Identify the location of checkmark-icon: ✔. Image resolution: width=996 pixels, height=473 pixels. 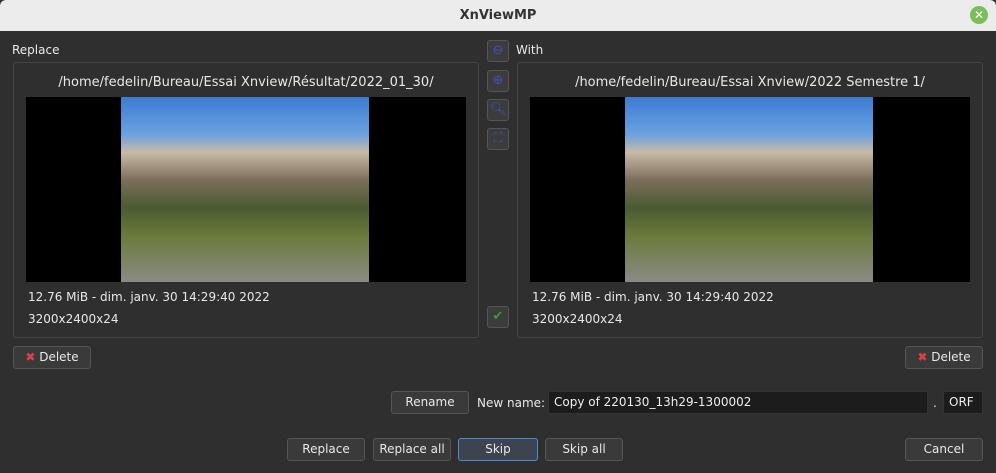
(498, 316).